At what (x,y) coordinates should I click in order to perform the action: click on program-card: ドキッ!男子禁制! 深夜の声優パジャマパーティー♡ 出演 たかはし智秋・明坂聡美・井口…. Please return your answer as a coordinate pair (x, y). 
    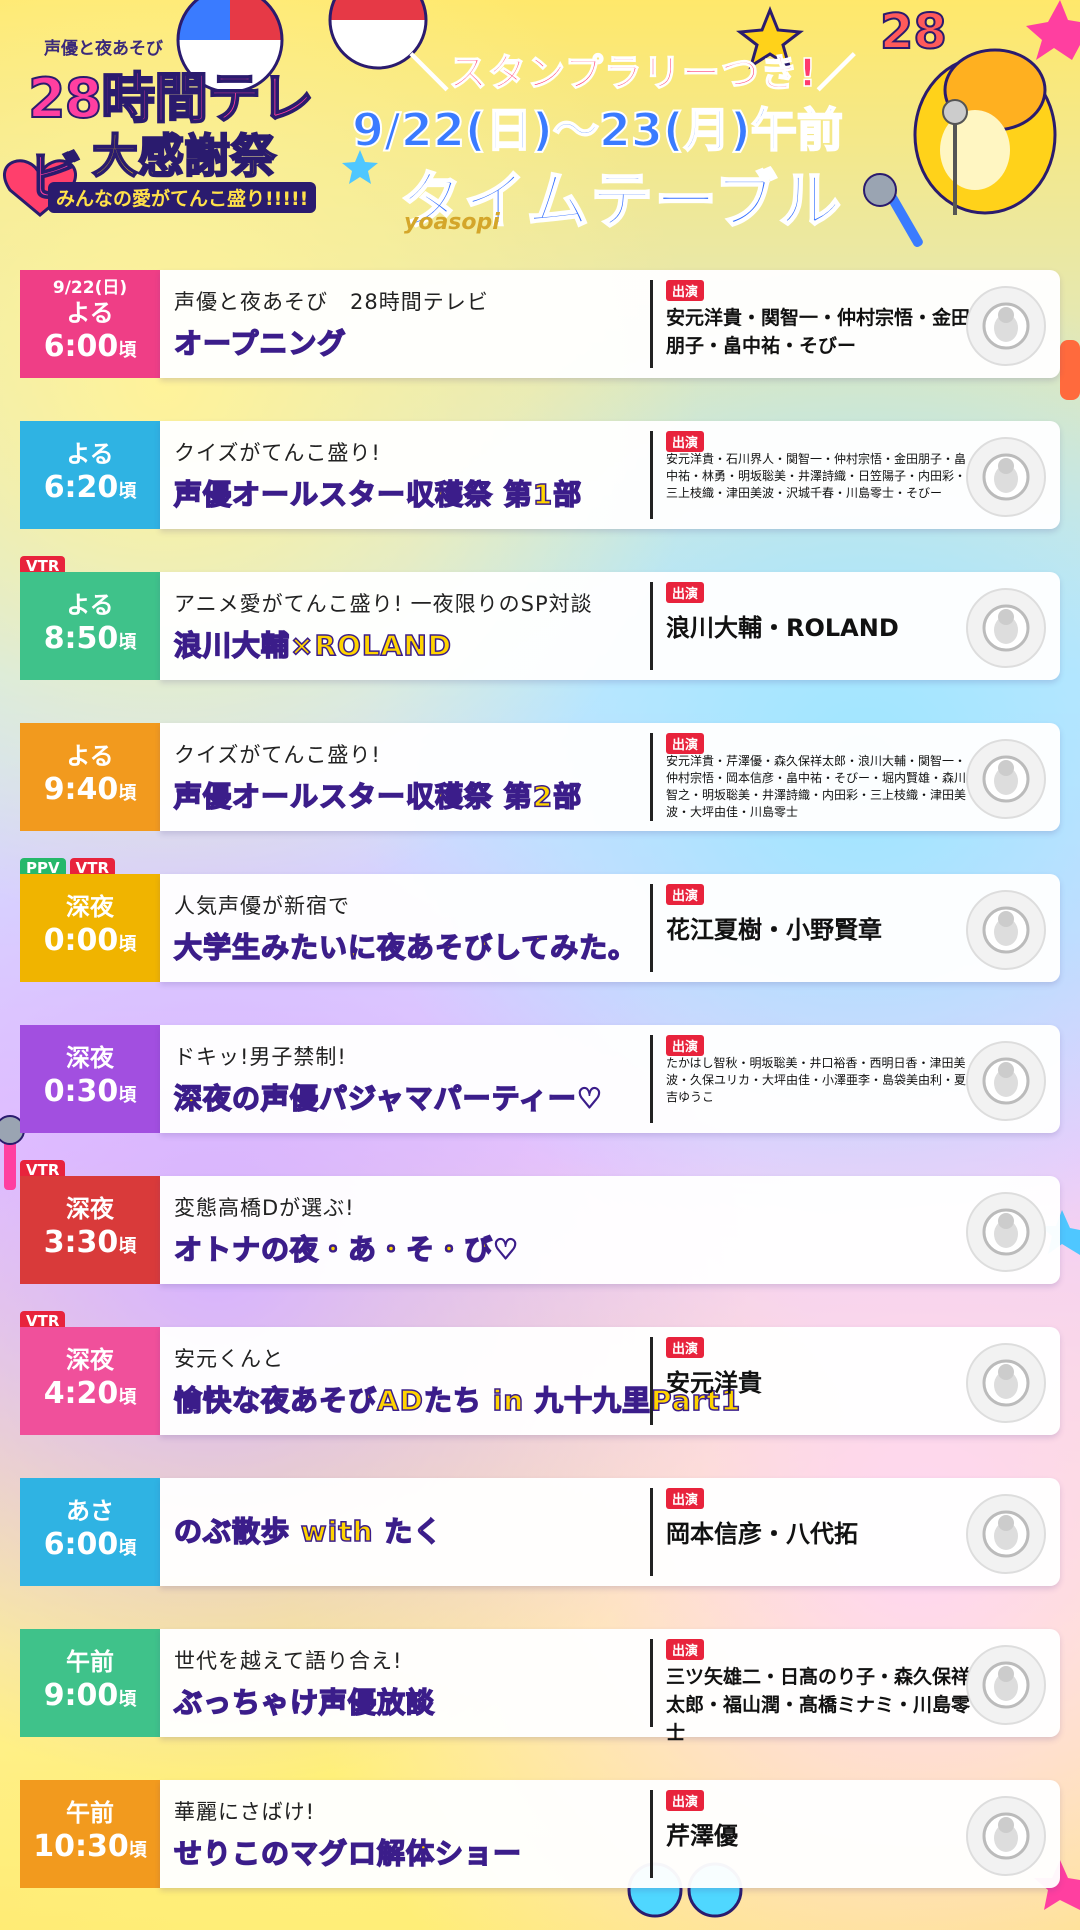
    Looking at the image, I should click on (610, 1079).